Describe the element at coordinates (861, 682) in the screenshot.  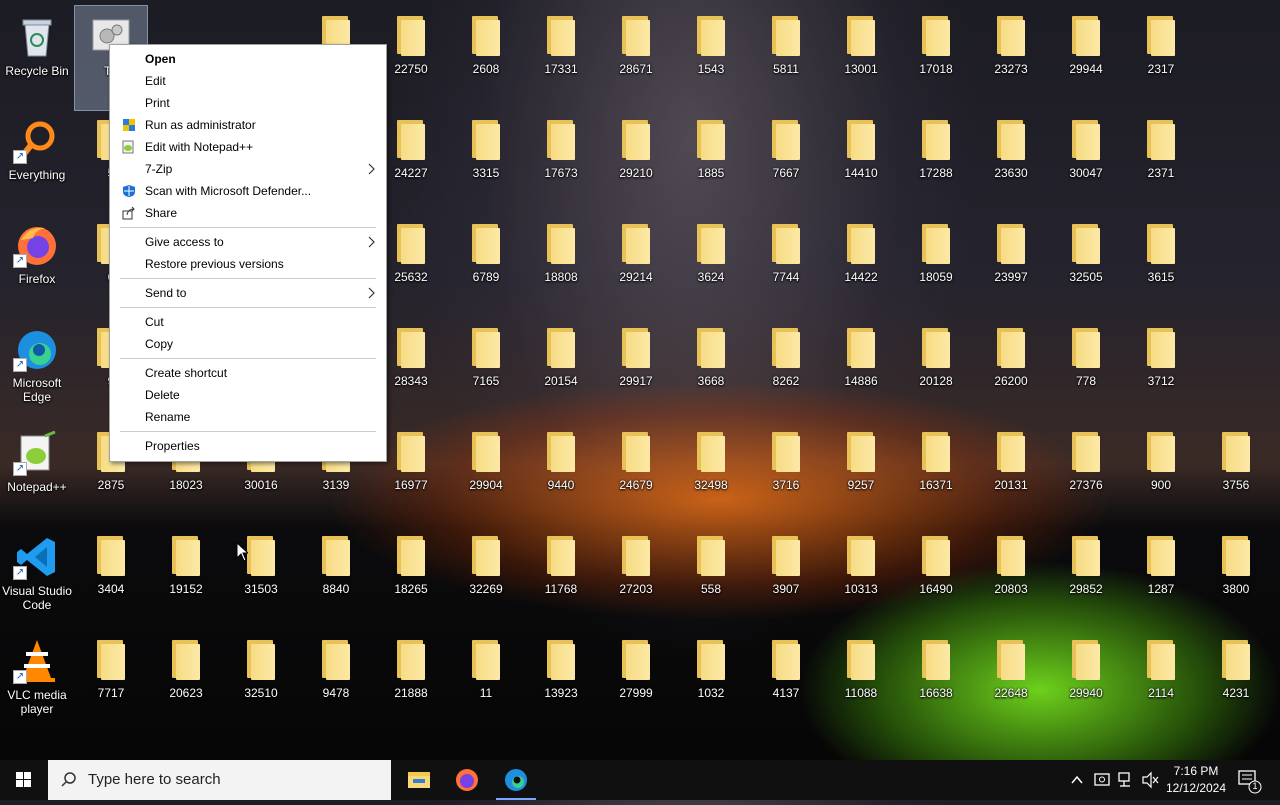
I see `desktop-folder: 11088` at that location.